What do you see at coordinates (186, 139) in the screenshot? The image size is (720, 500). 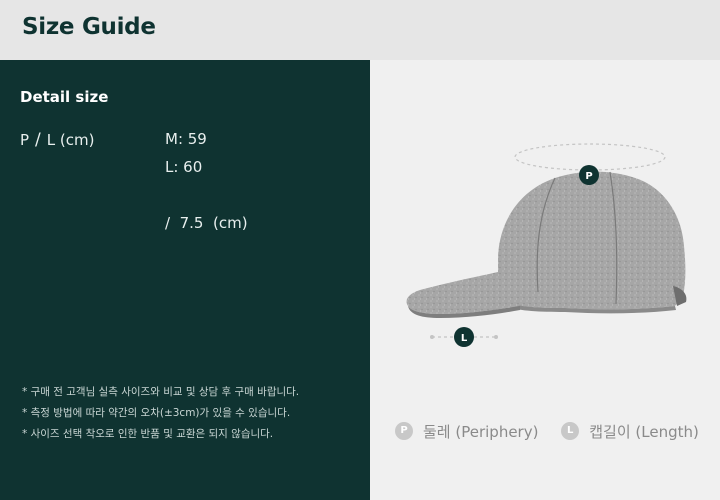 I see `size-value-m: M: 59` at bounding box center [186, 139].